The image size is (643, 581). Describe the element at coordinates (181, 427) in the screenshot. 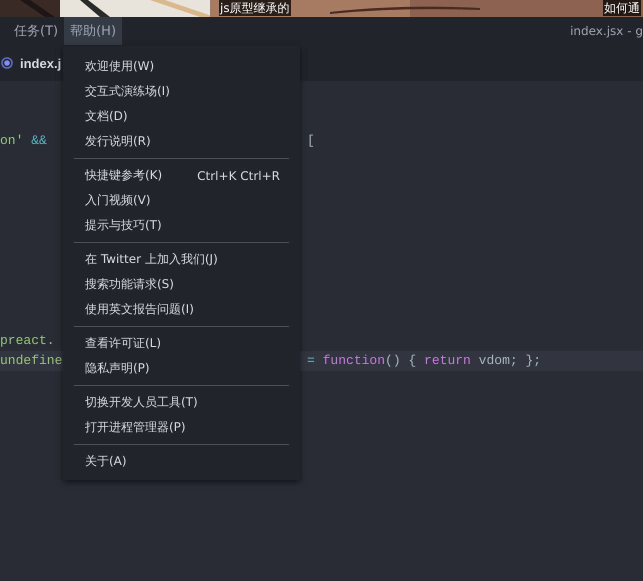

I see `menu-item: 打开进程管理器(P)` at that location.